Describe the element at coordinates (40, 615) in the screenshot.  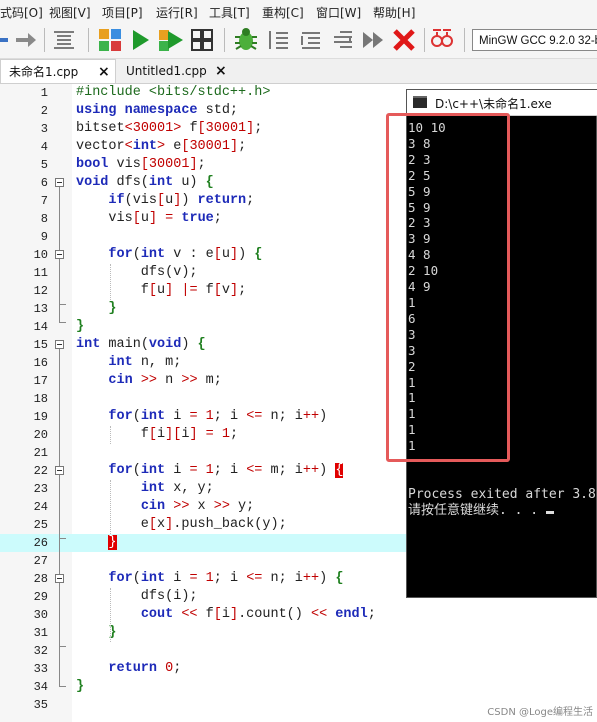
I see `line-number: 30` at that location.